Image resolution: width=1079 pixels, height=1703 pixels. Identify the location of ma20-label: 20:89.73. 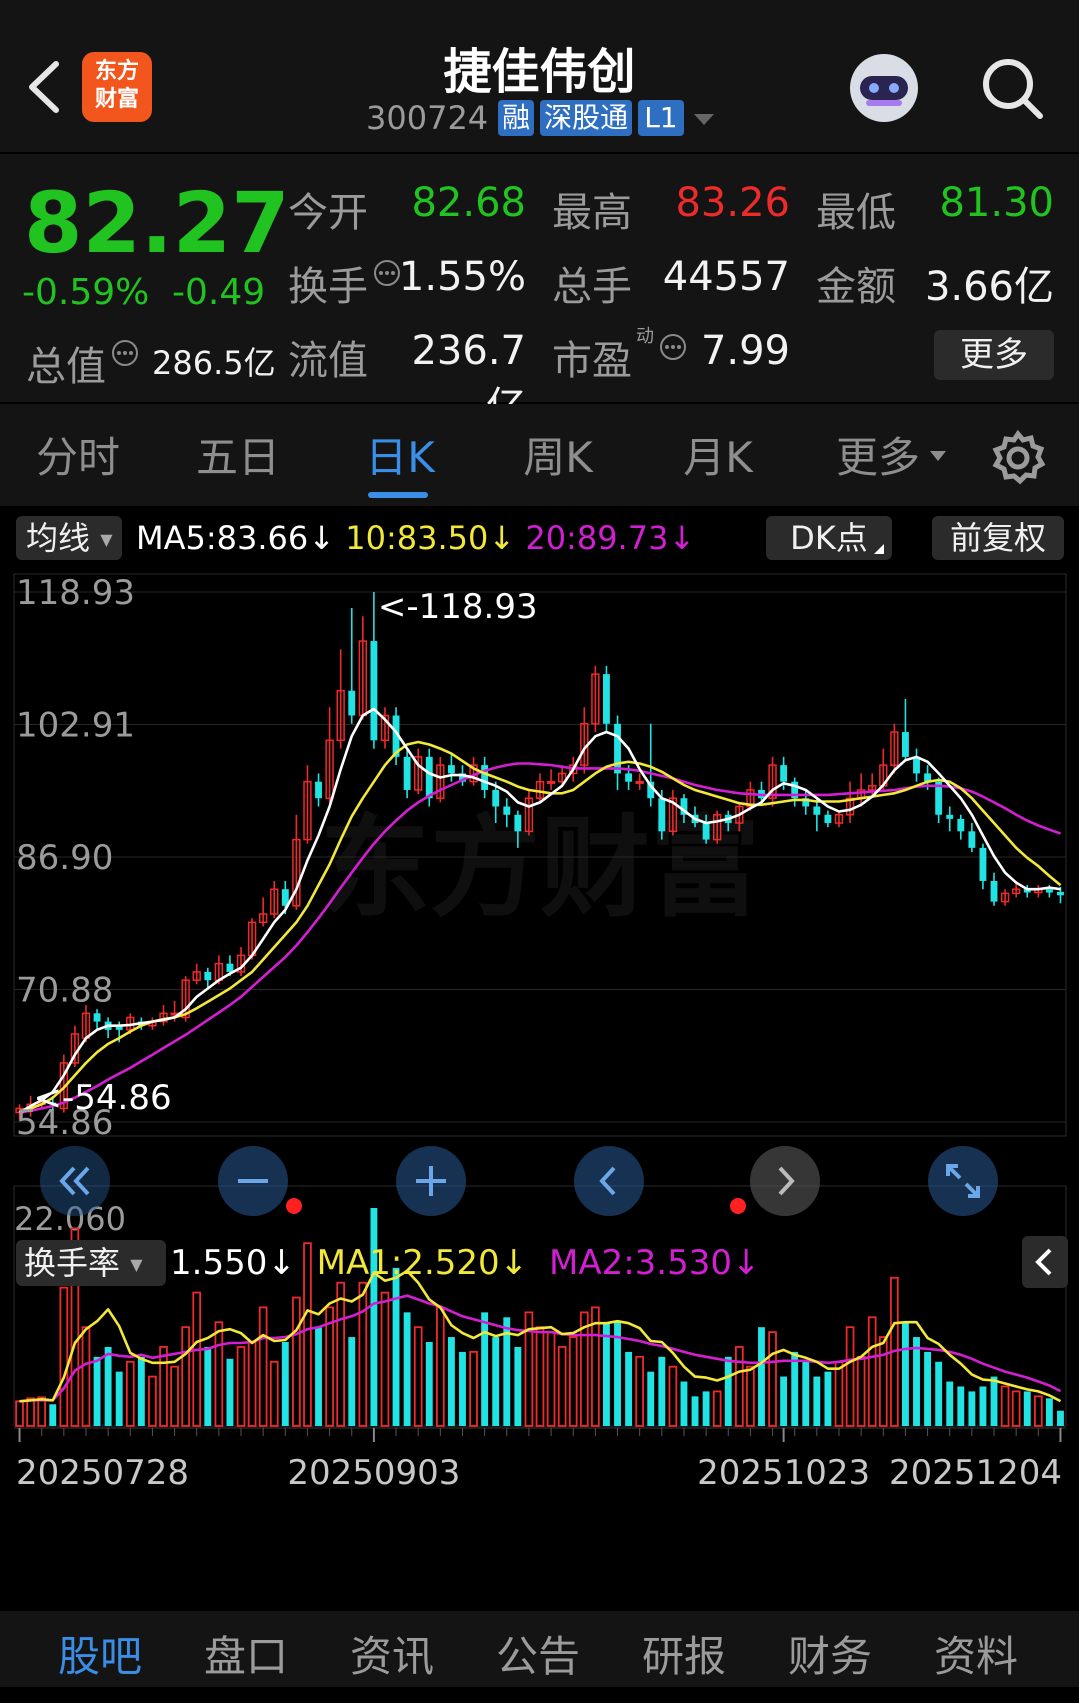
(597, 538).